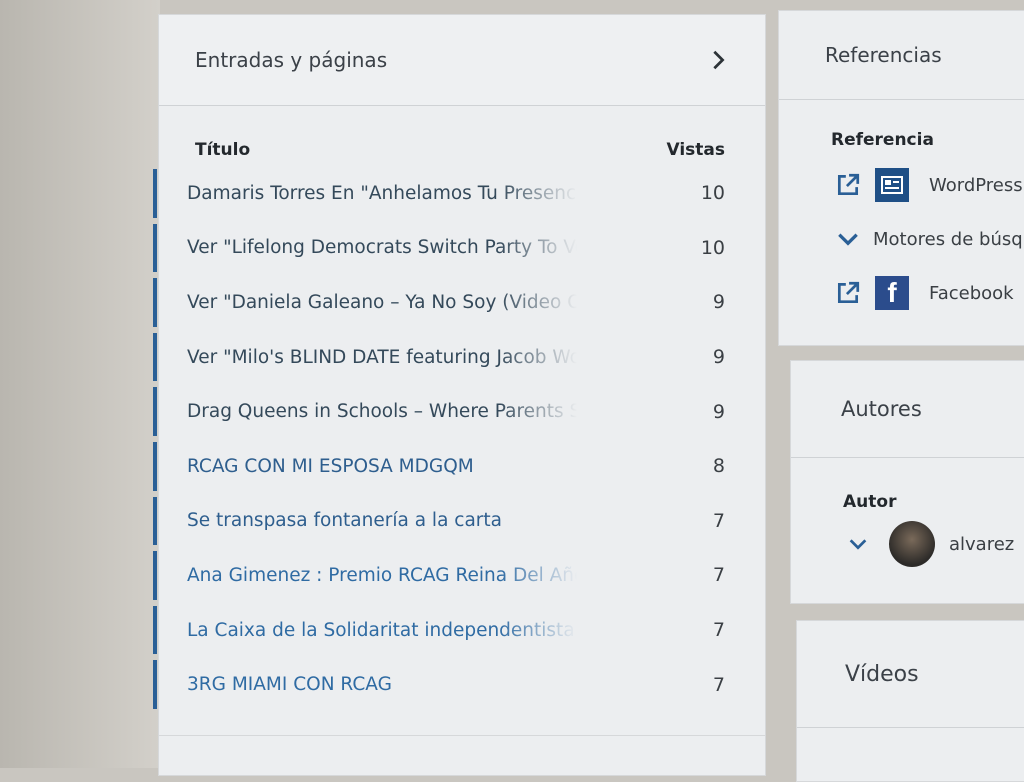  What do you see at coordinates (971, 293) in the screenshot?
I see `referrer-label: Facebook` at bounding box center [971, 293].